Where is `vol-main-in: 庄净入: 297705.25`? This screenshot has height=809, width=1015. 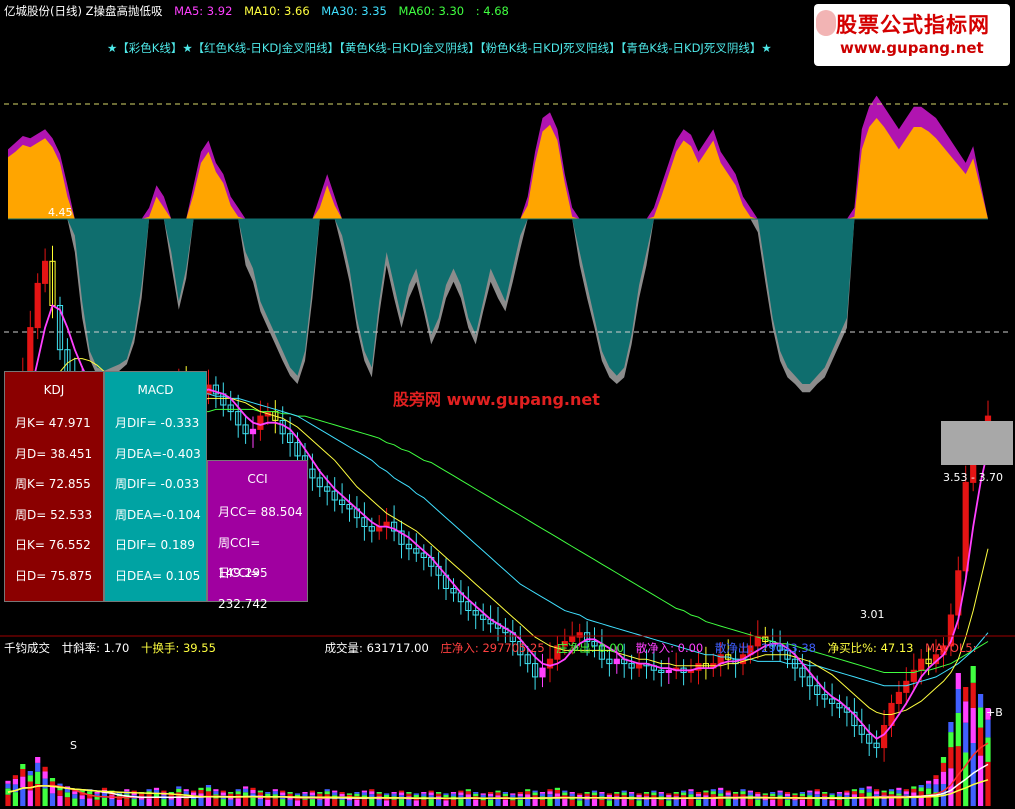
vol-main-in: 庄净入: 297705.25 is located at coordinates (492, 648).